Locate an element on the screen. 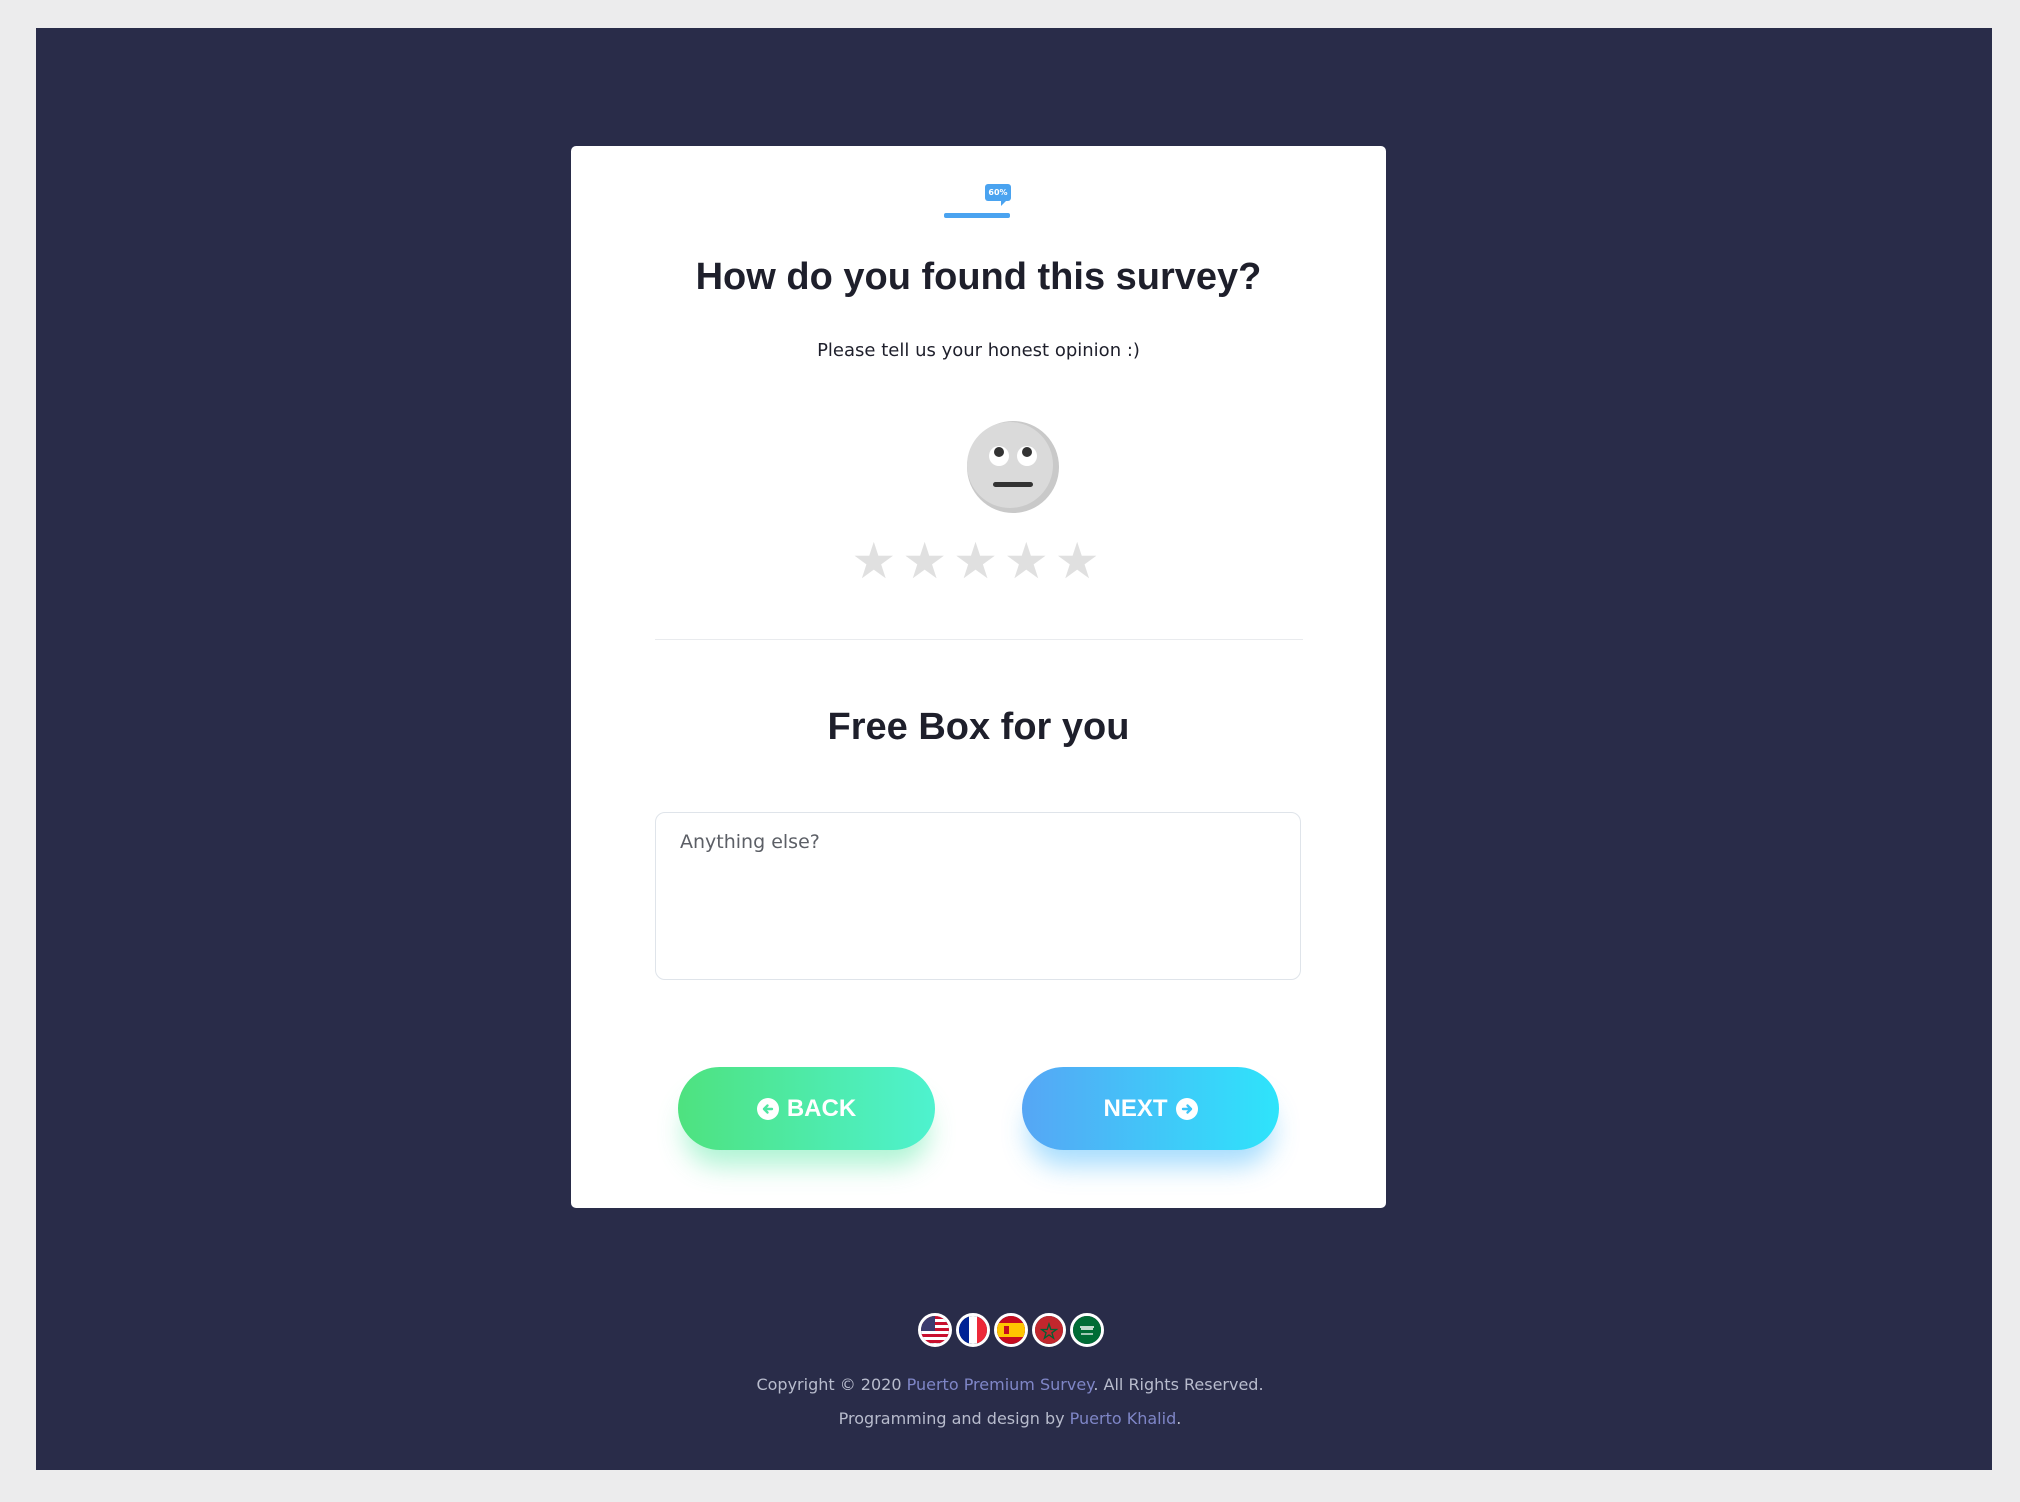  progress-badge: 60% is located at coordinates (998, 195).